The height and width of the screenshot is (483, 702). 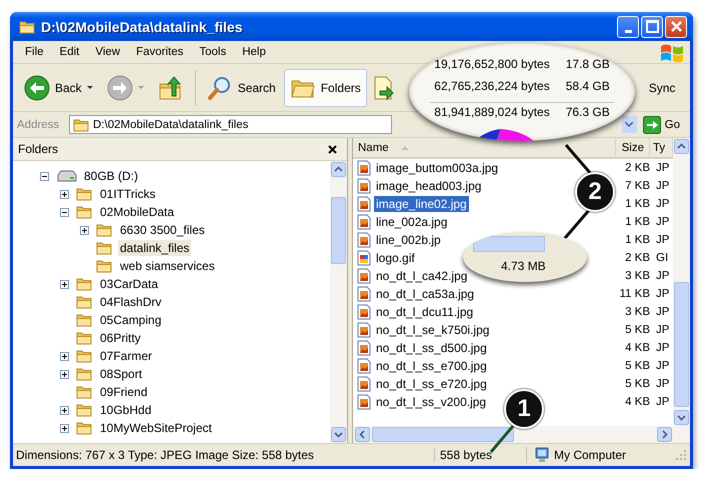 I want to click on file-name: line_002a.jpg, so click(x=412, y=222).